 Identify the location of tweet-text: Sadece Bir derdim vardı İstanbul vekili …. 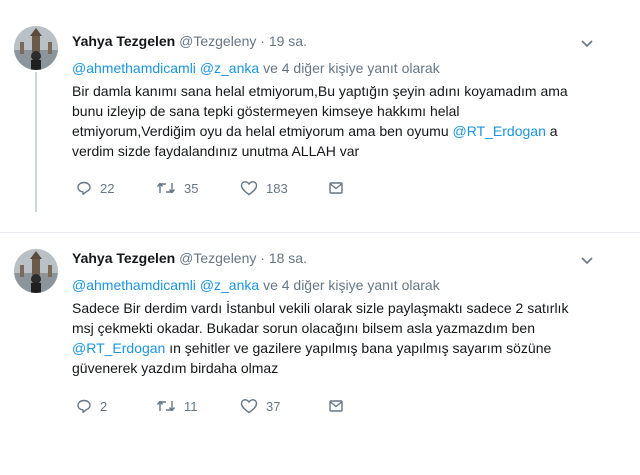
(342, 338).